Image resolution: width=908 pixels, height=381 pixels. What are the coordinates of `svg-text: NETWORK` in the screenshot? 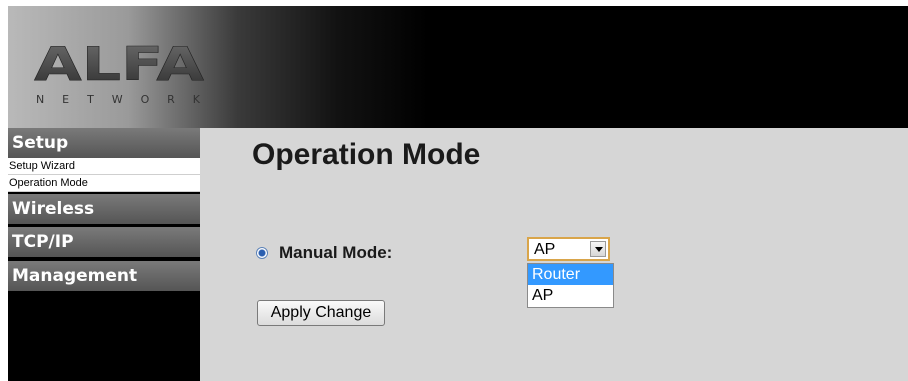 It's located at (118, 99).